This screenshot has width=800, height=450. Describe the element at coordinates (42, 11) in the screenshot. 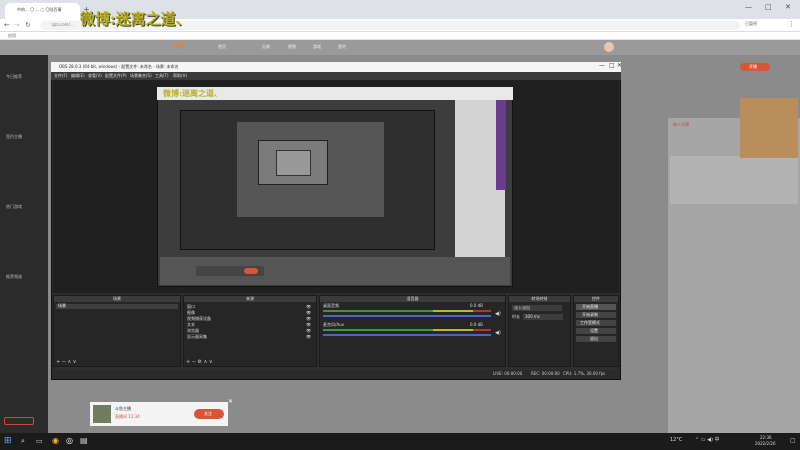

I see `browser-tab: 中的... 〇 ... ▢ 〇陆百事` at that location.